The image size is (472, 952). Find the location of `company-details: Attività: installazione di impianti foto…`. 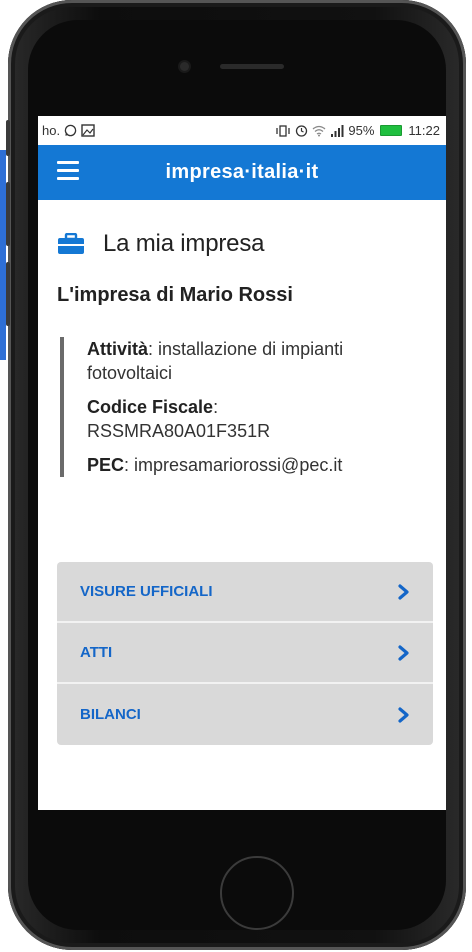

company-details: Attività: installazione di impianti foto… is located at coordinates (243, 407).